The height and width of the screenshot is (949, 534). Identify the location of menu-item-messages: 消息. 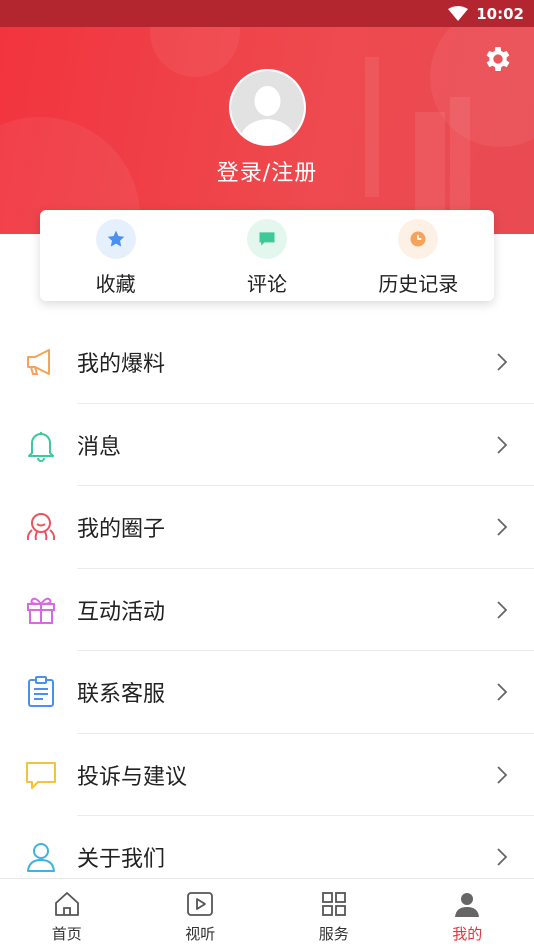
(267, 445).